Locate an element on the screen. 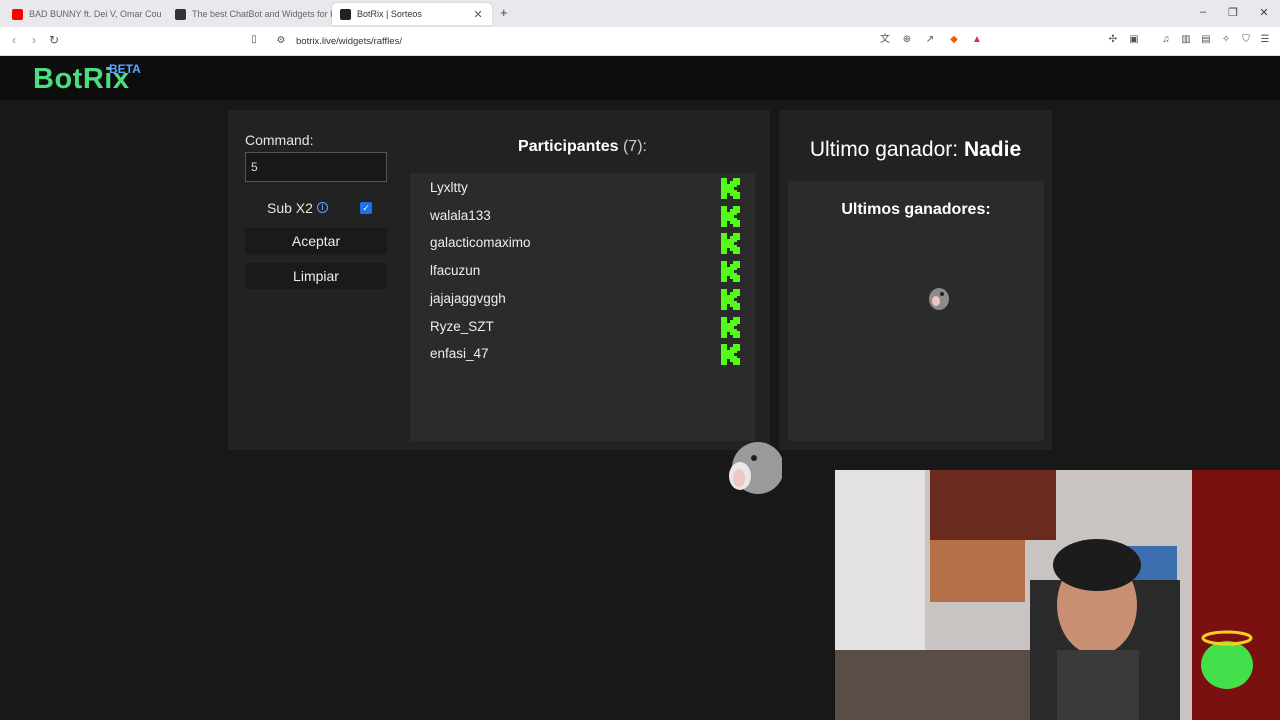 This screenshot has height=720, width=1280. zoom-icon: ⊕ is located at coordinates (907, 40).